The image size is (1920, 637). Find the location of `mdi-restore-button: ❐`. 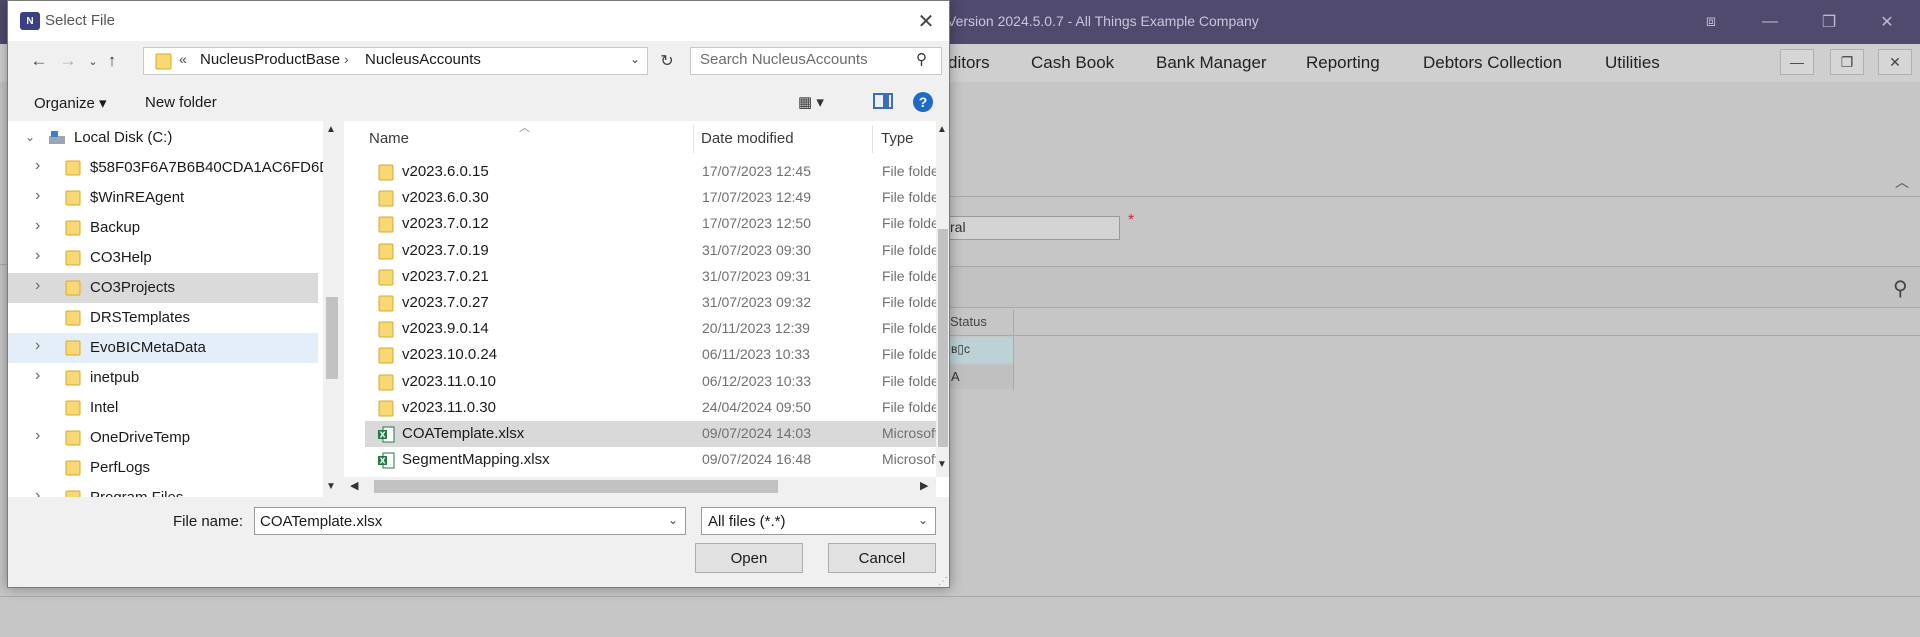

mdi-restore-button: ❐ is located at coordinates (1847, 62).